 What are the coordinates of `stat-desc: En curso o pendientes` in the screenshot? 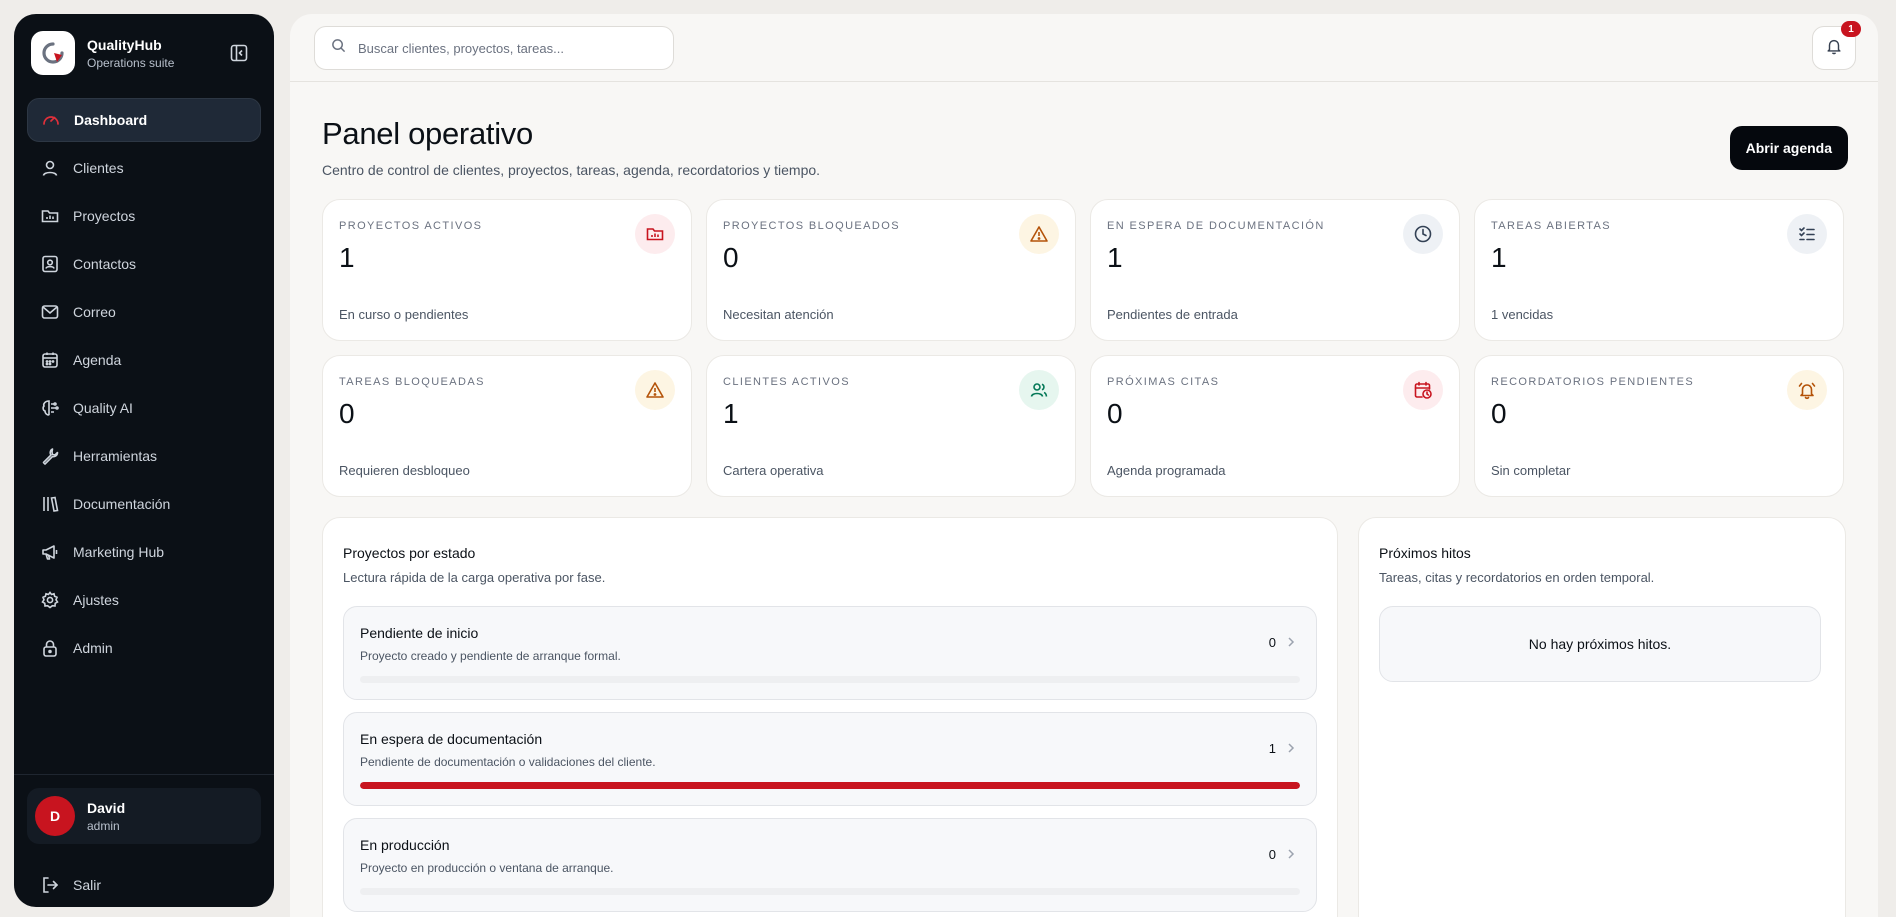 It's located at (404, 314).